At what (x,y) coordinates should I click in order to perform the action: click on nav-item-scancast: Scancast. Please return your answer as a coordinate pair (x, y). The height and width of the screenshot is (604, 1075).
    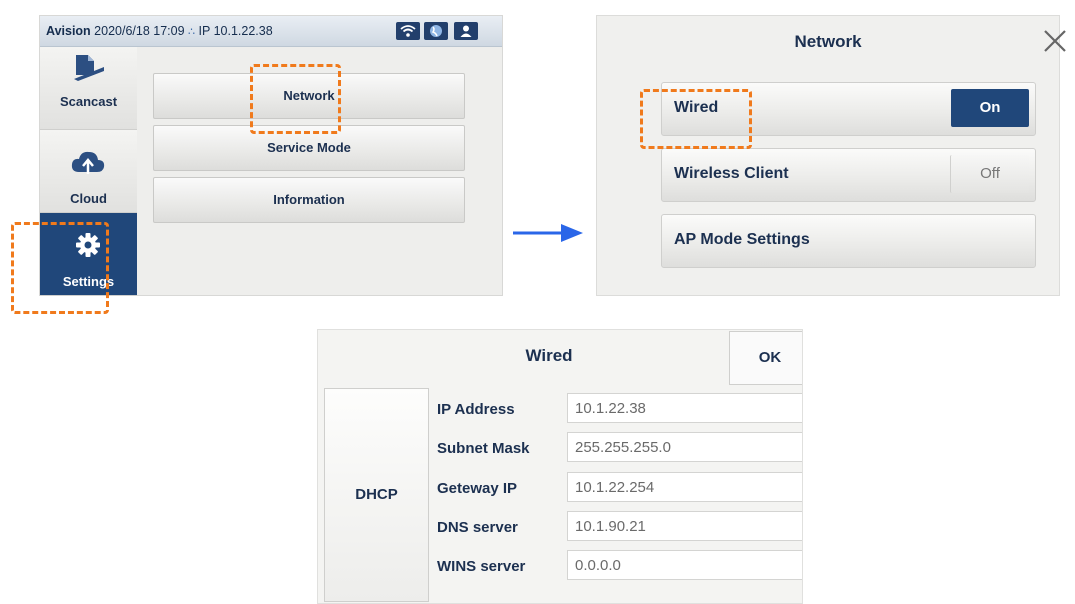
    Looking at the image, I should click on (88, 88).